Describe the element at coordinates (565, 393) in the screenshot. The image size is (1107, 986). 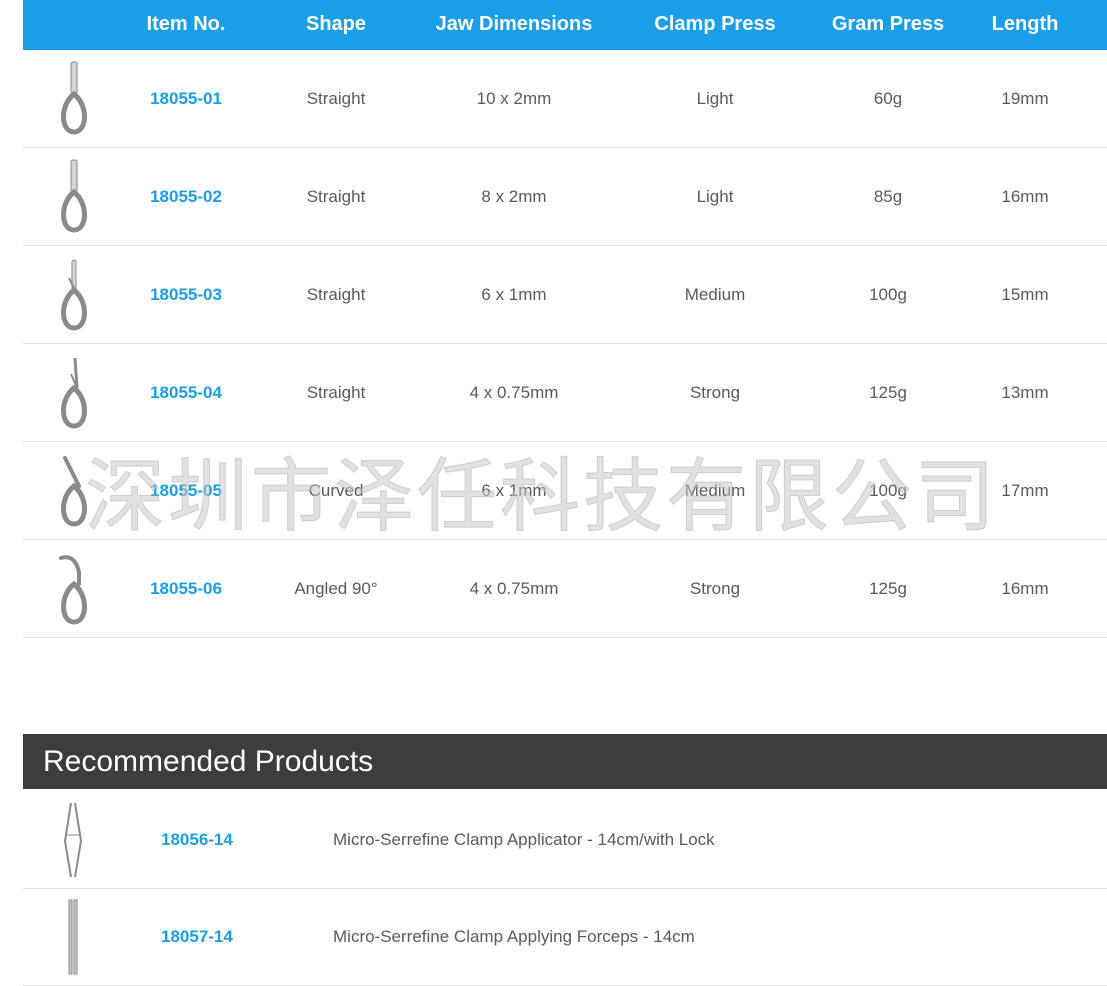
I see `table-row: 18055-04 Straight 4 x 0.75mm Strong 125g 13mm` at that location.